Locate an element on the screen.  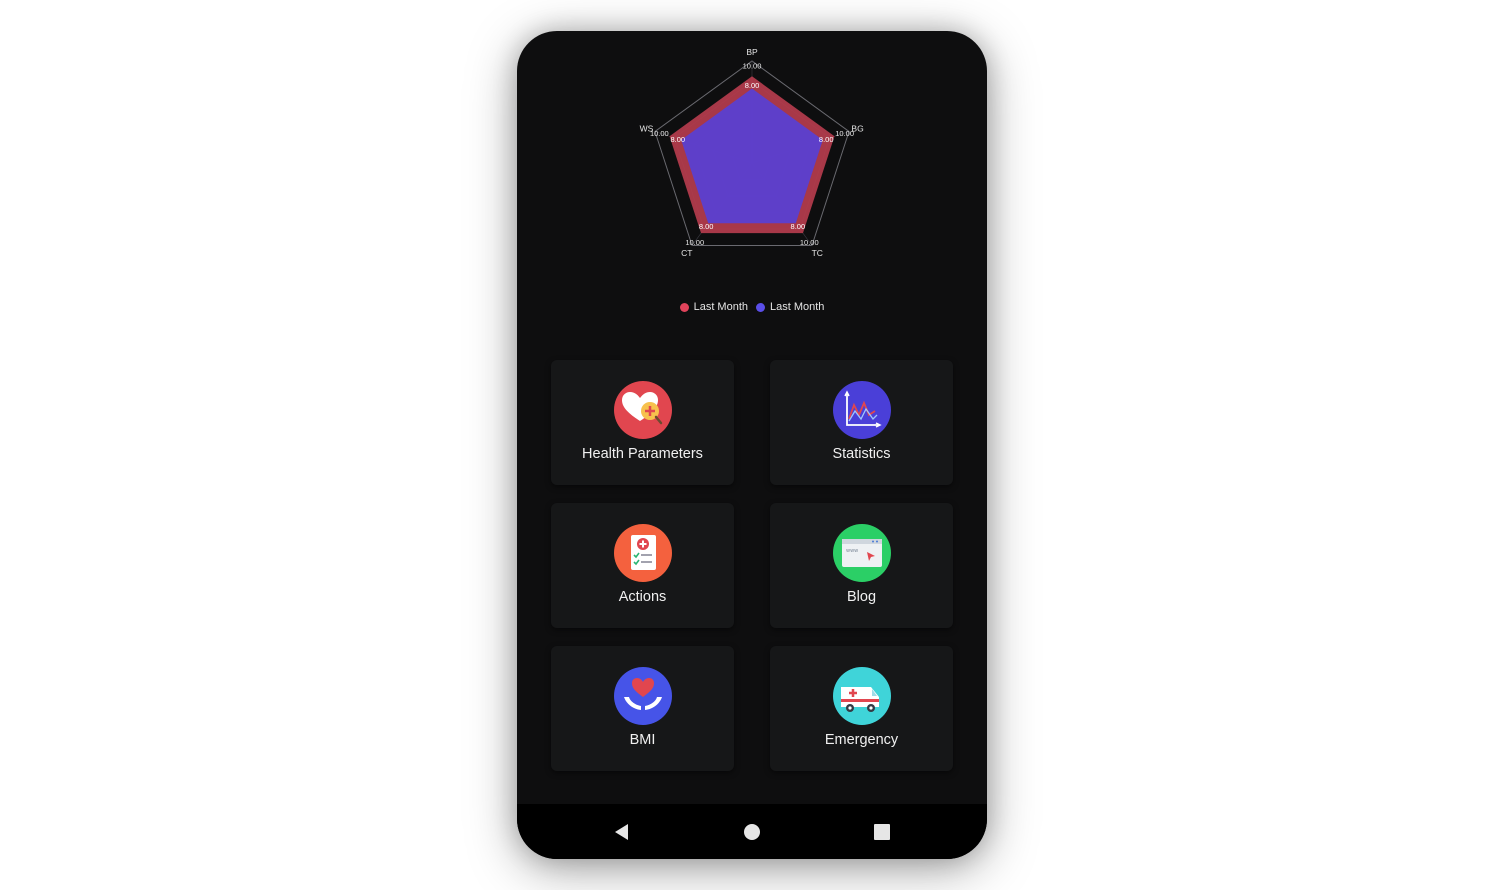
bmi-card: BMI is located at coordinates (642, 708).